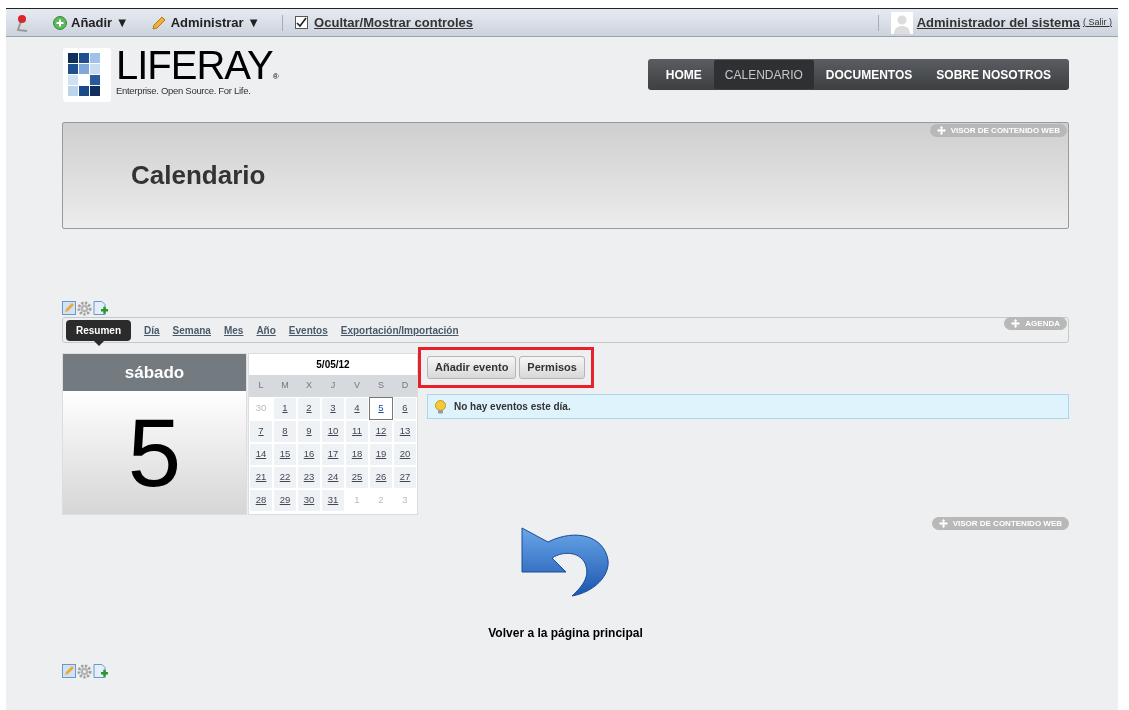  I want to click on day-cell: 27, so click(405, 477).